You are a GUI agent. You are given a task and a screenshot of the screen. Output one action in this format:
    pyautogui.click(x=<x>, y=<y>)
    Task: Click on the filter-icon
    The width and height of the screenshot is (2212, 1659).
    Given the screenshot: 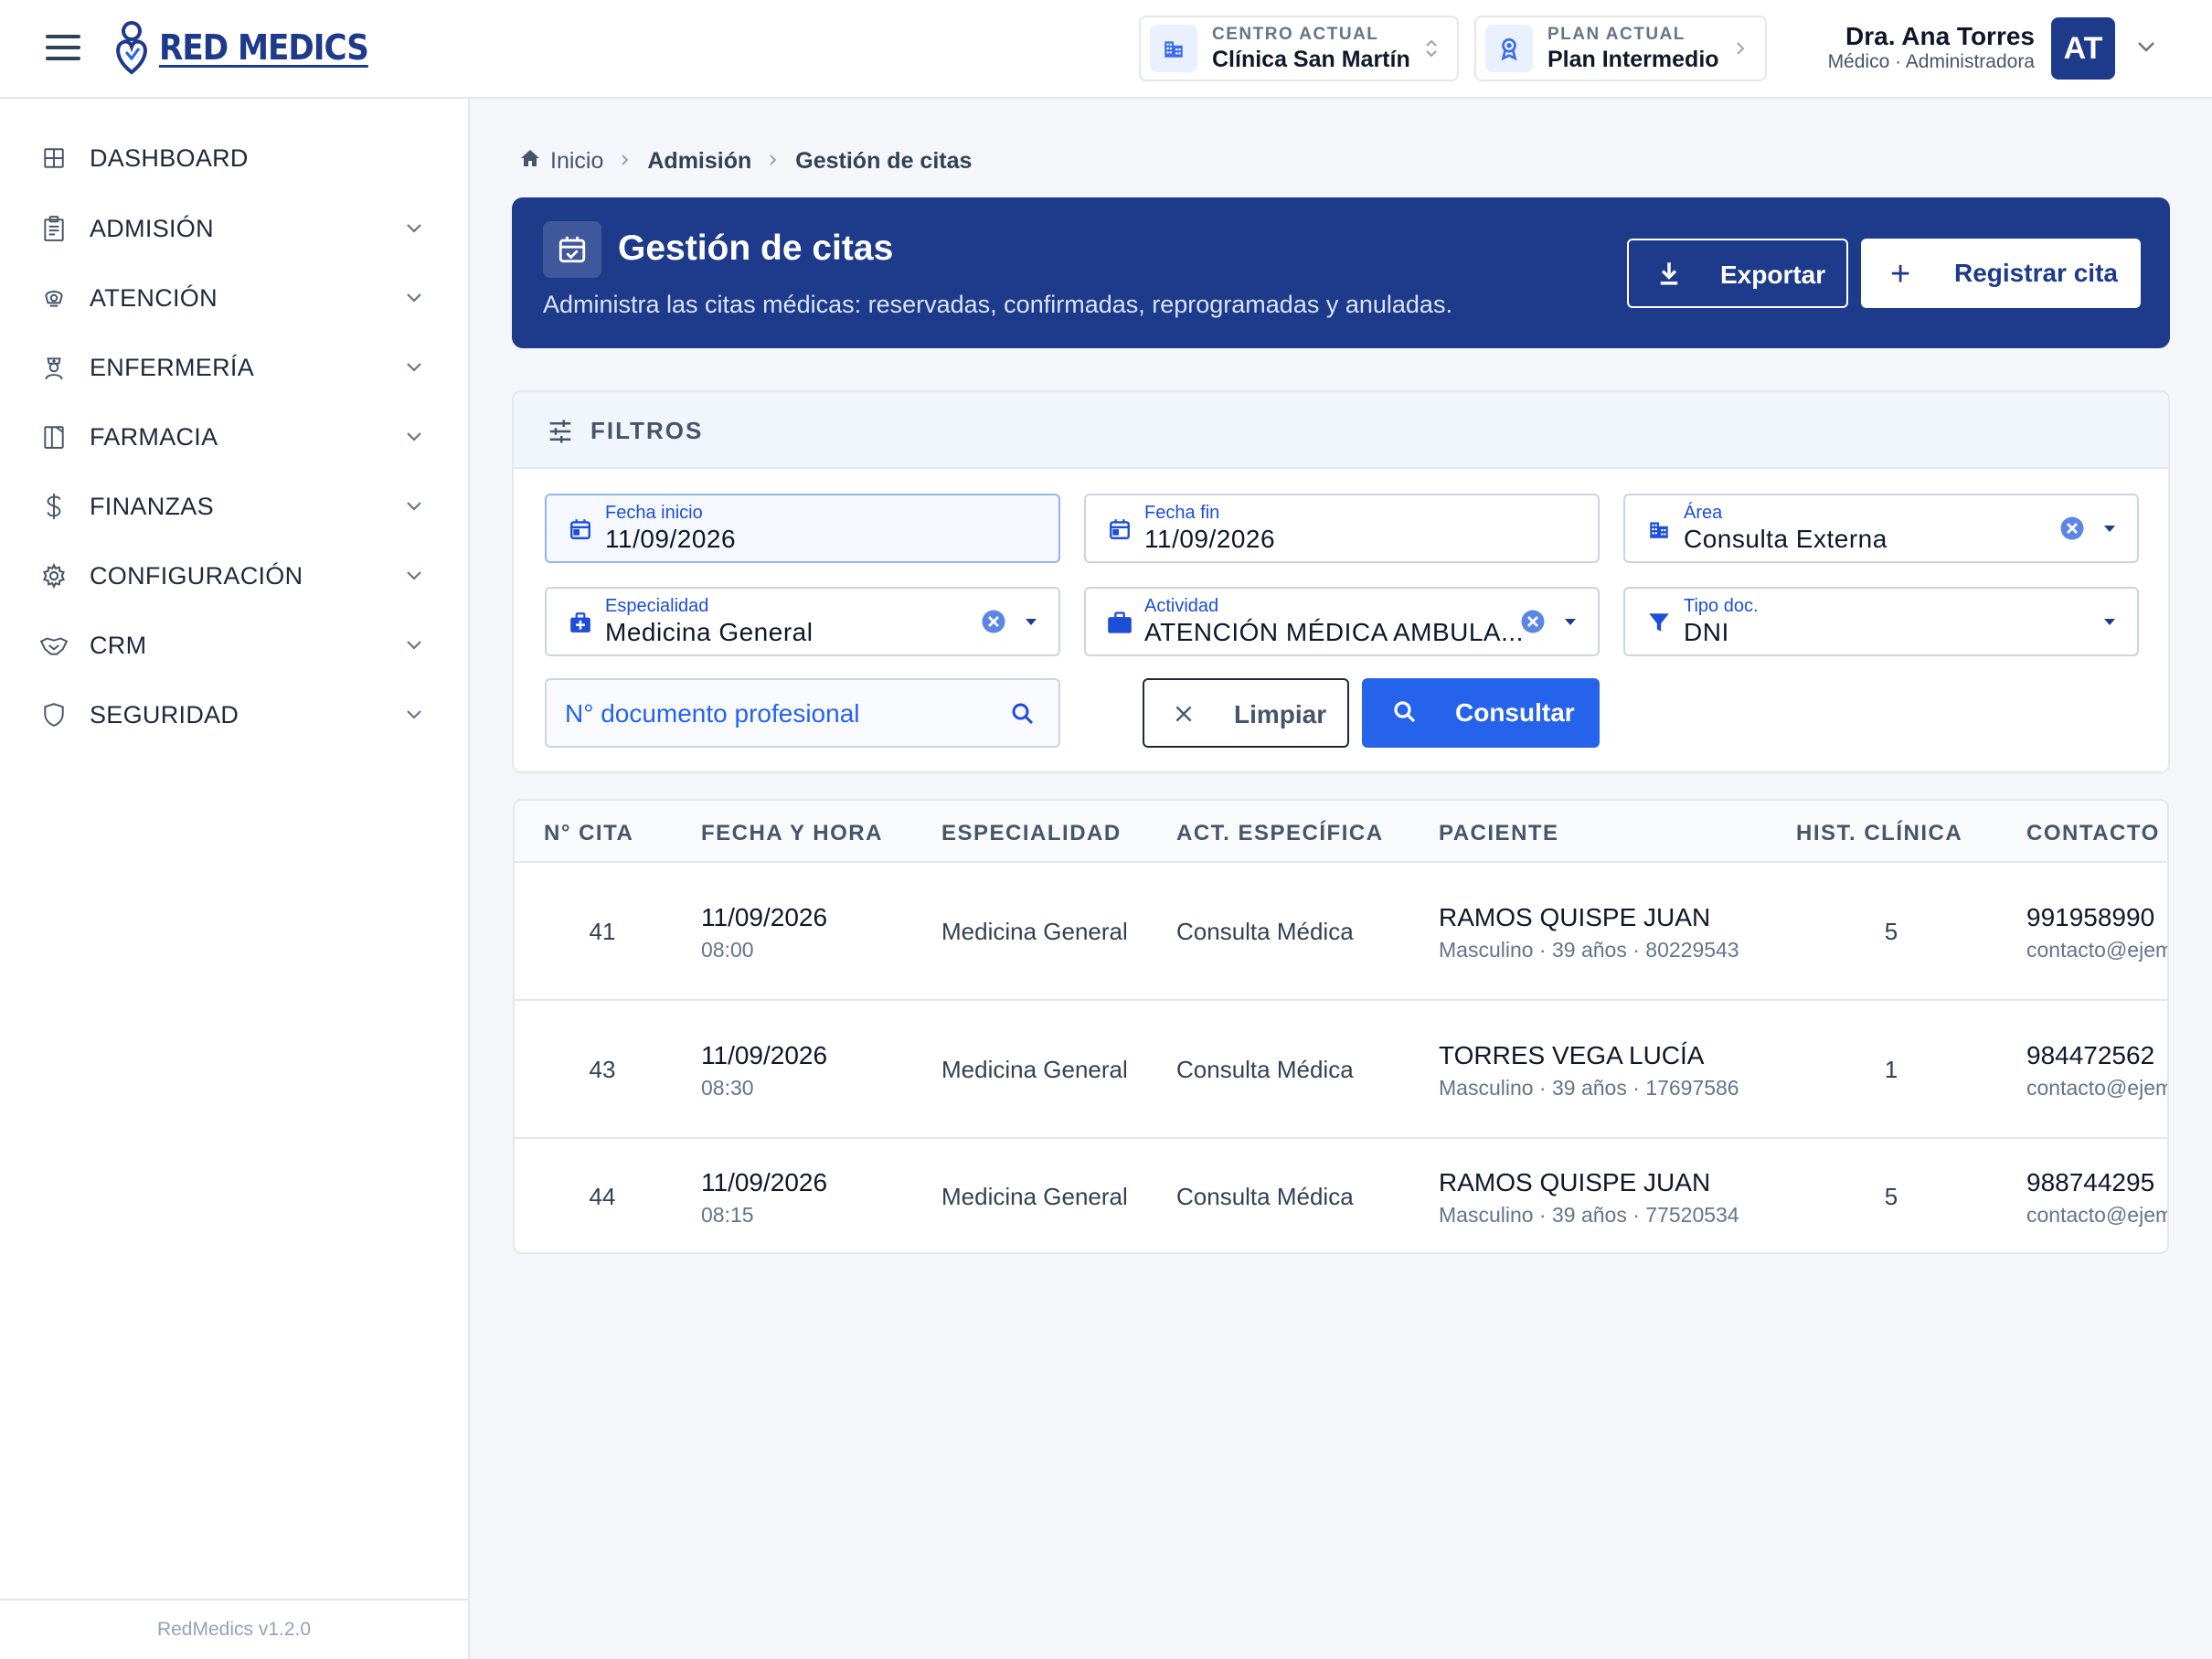 What is the action you would take?
    pyautogui.click(x=1659, y=622)
    